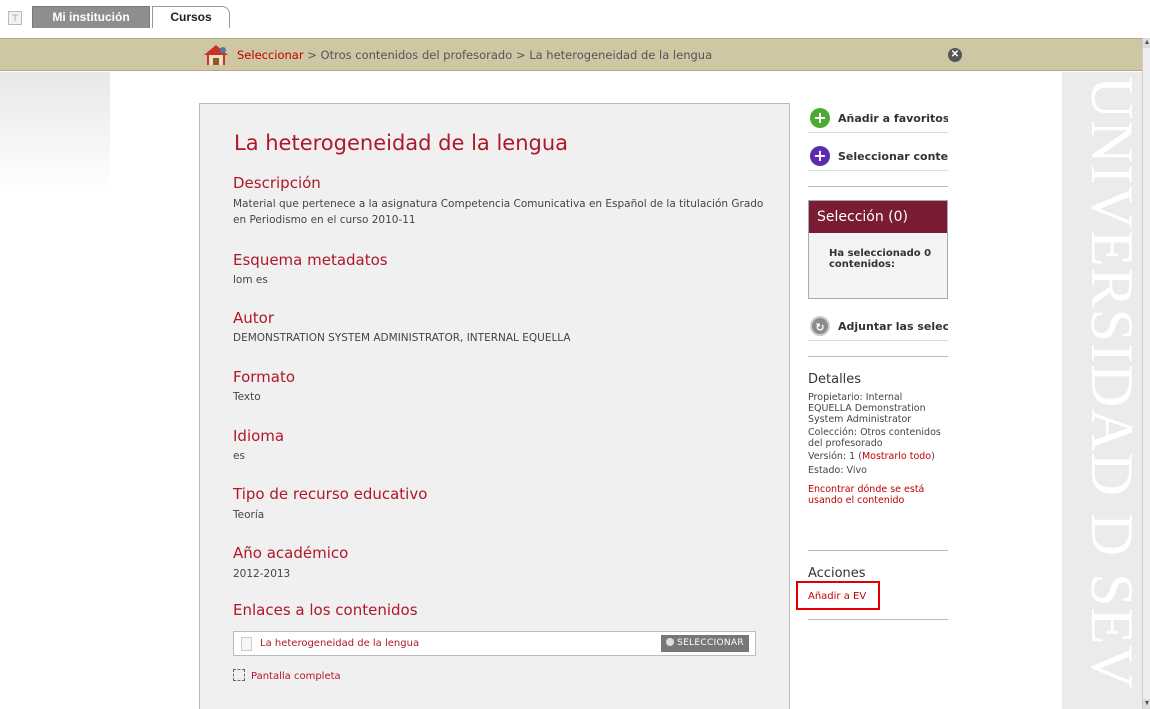 The height and width of the screenshot is (709, 1150). Describe the element at coordinates (835, 456) in the screenshot. I see `version-prefix: Versión: 1 (` at that location.